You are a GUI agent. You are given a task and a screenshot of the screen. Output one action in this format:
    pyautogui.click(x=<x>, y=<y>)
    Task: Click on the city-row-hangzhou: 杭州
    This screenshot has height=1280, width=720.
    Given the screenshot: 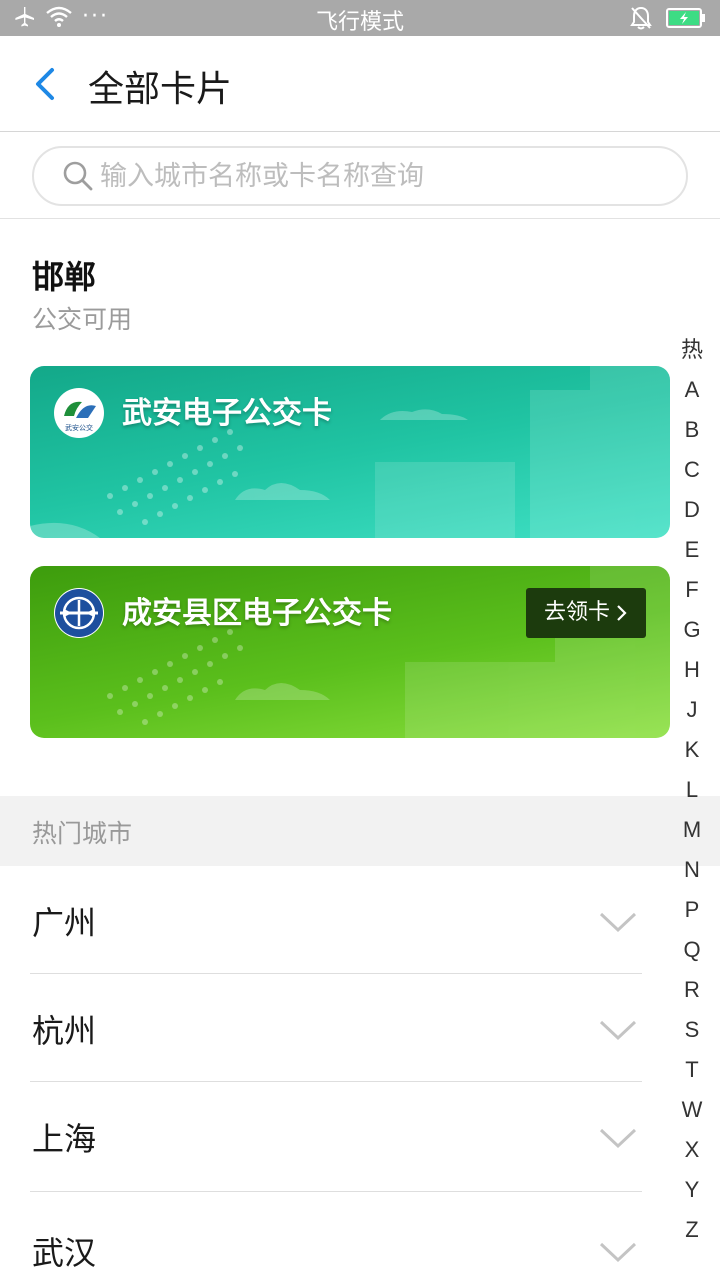 What is the action you would take?
    pyautogui.click(x=336, y=1028)
    